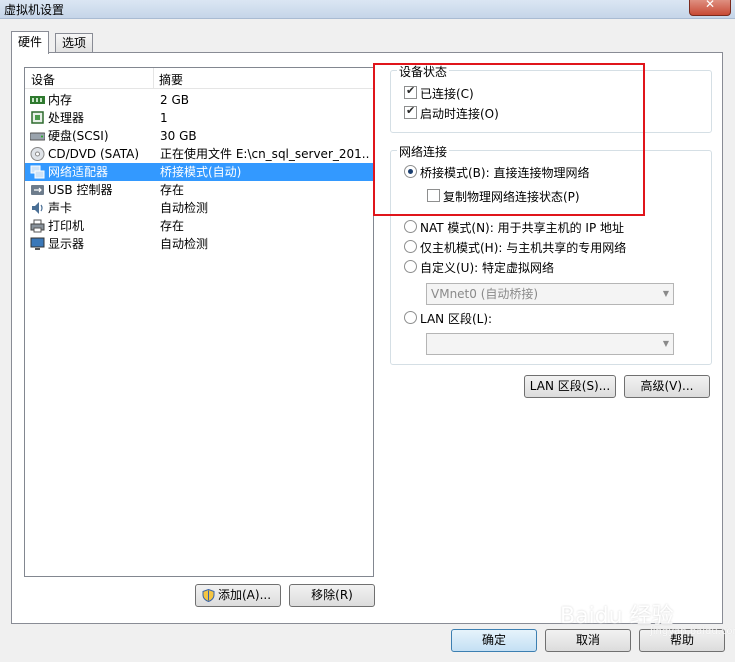 This screenshot has width=735, height=662. Describe the element at coordinates (37, 226) in the screenshot. I see `printer-icon` at that location.